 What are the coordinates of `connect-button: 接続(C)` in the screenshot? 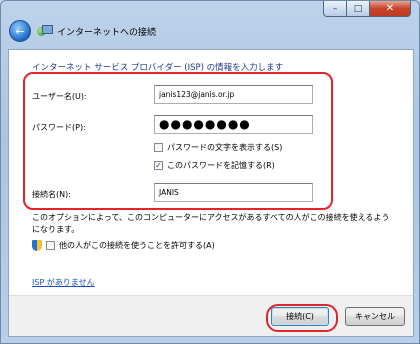 It's located at (300, 316).